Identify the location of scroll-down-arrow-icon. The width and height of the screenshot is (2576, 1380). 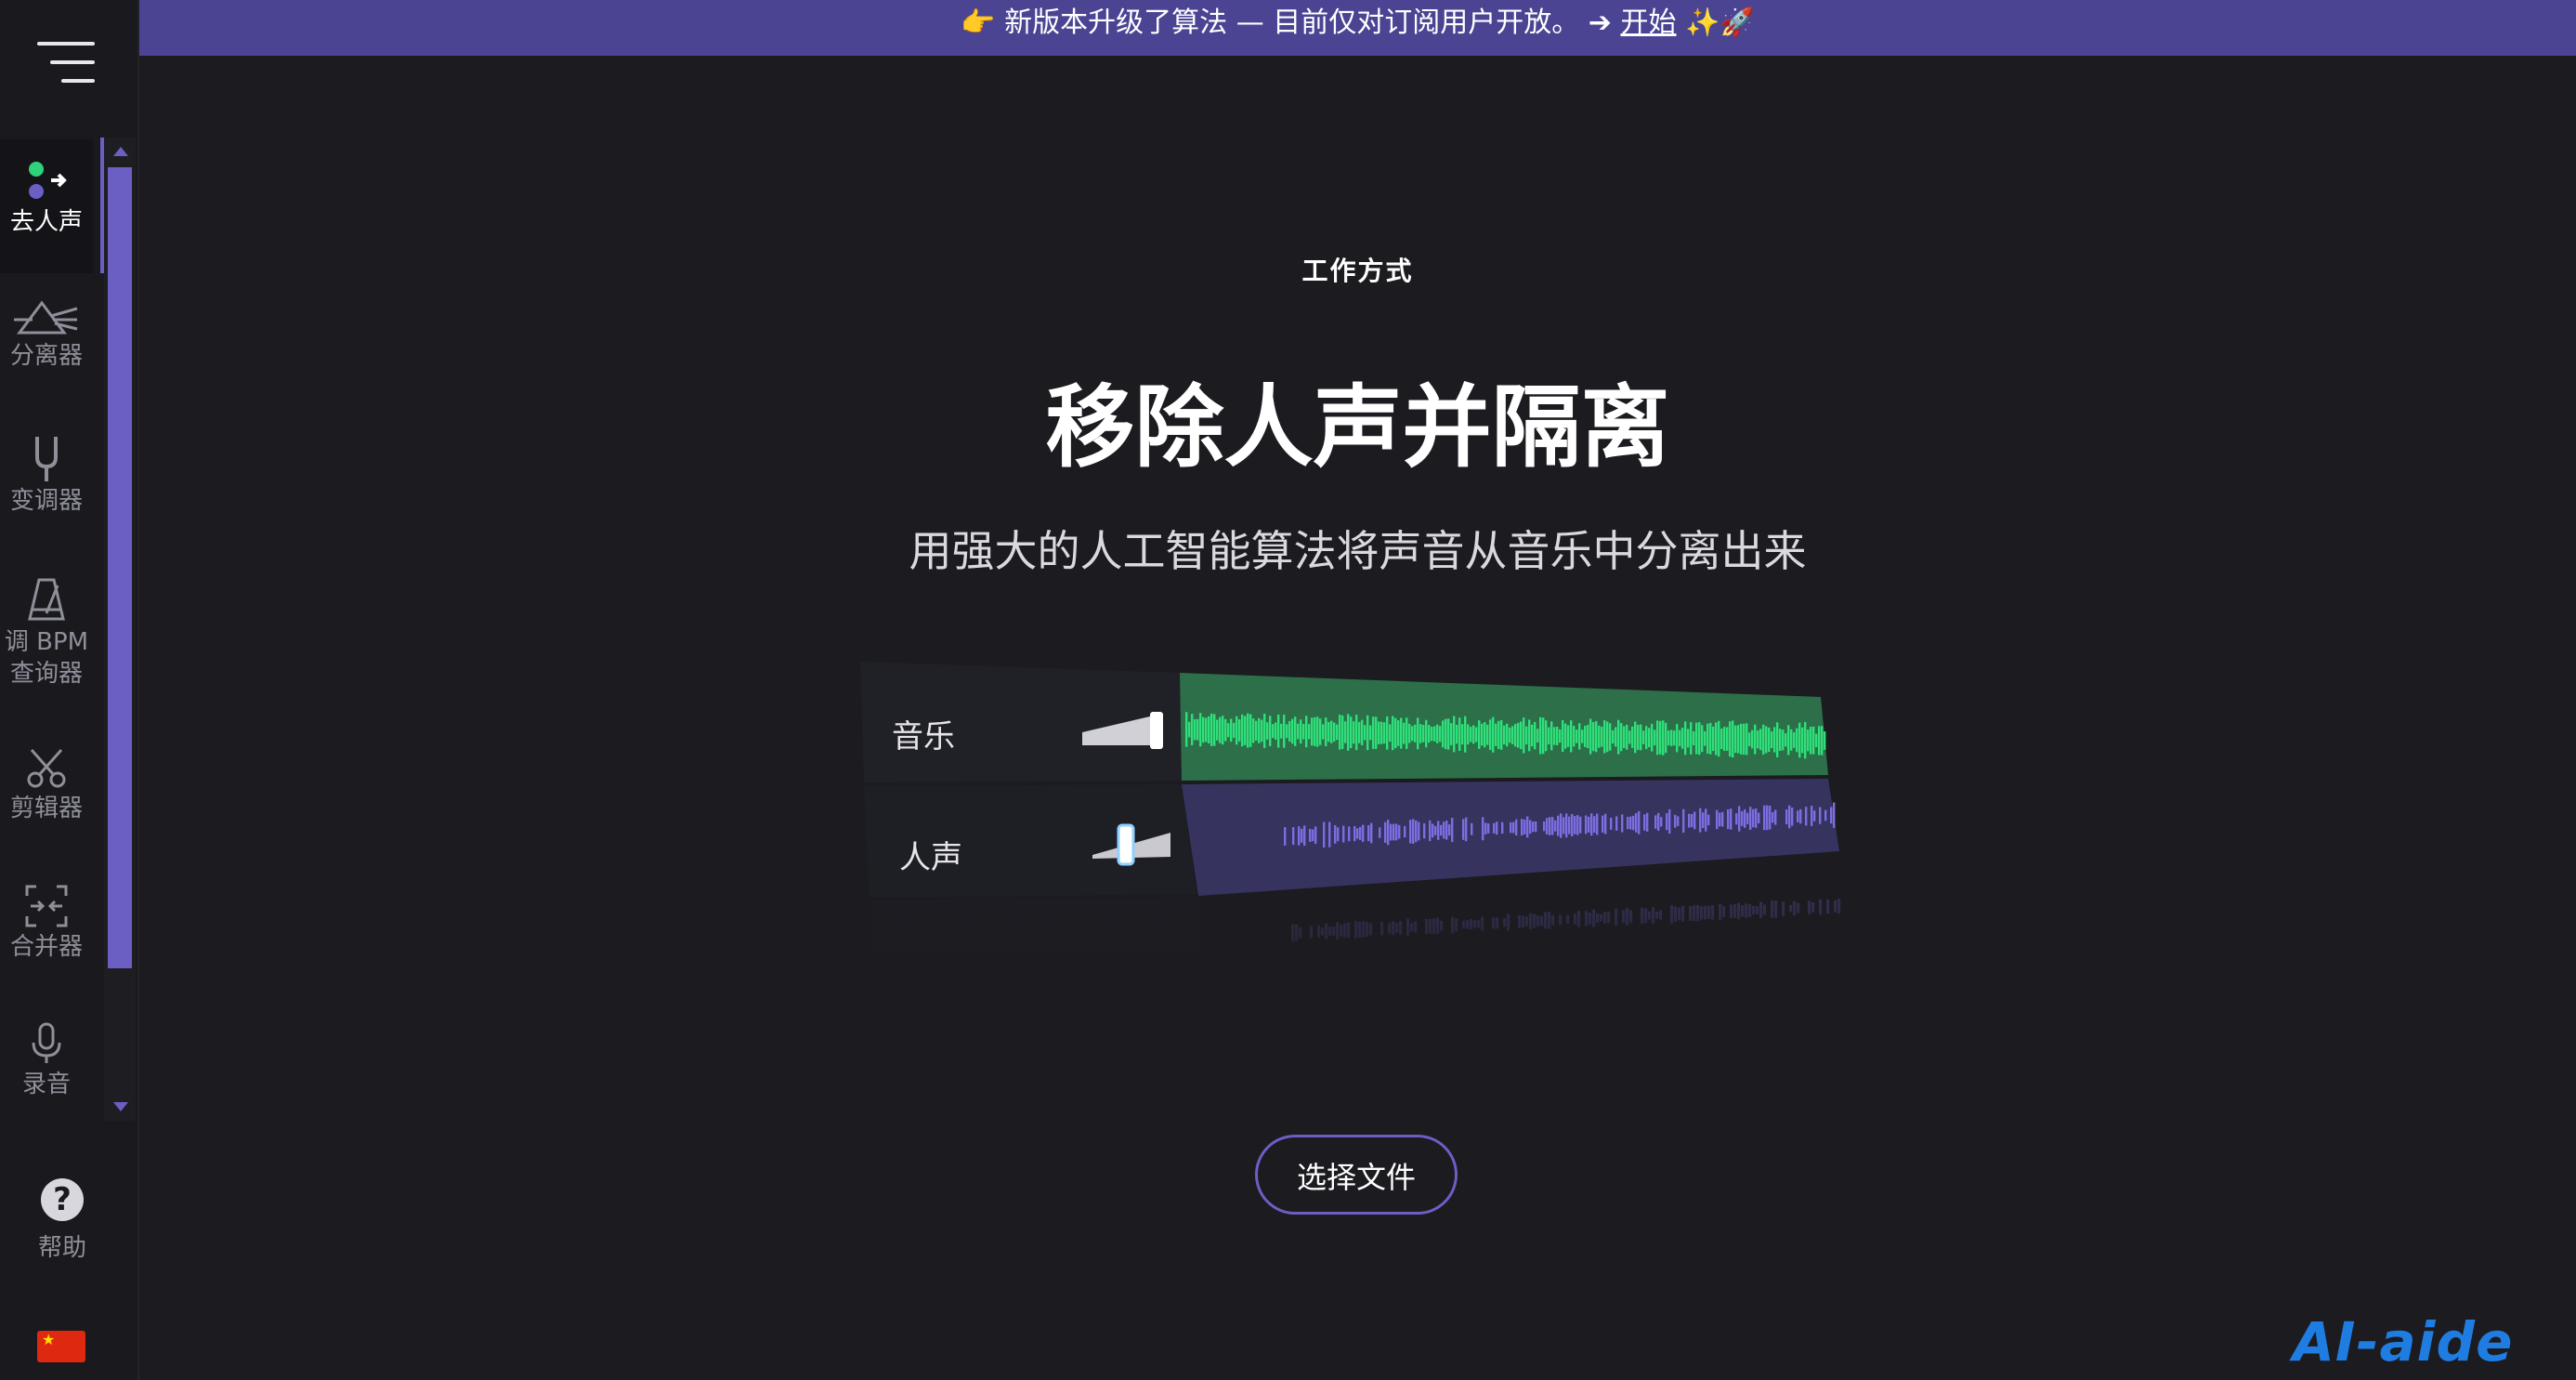
(121, 1106).